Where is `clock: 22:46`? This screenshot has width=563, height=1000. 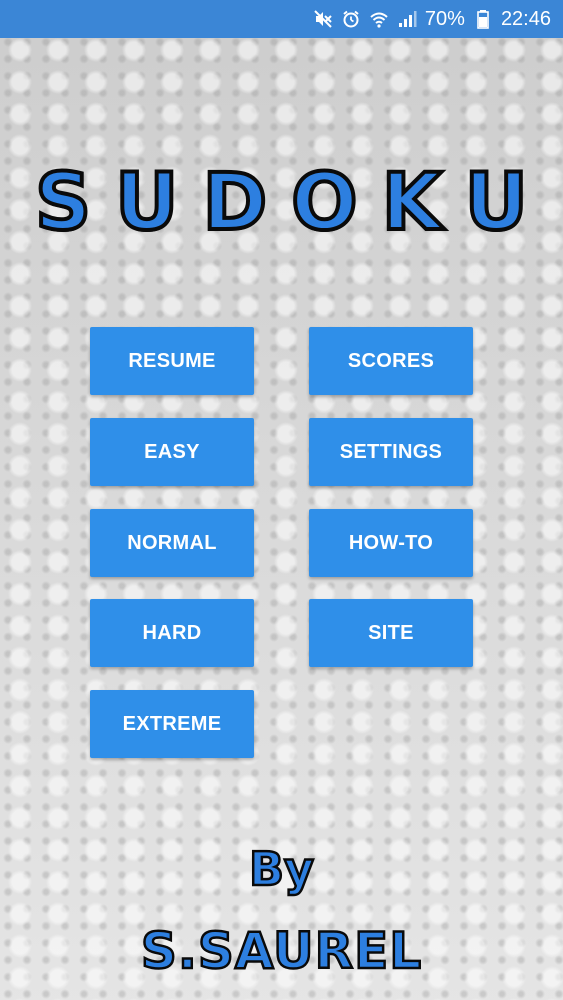 clock: 22:46 is located at coordinates (525, 19).